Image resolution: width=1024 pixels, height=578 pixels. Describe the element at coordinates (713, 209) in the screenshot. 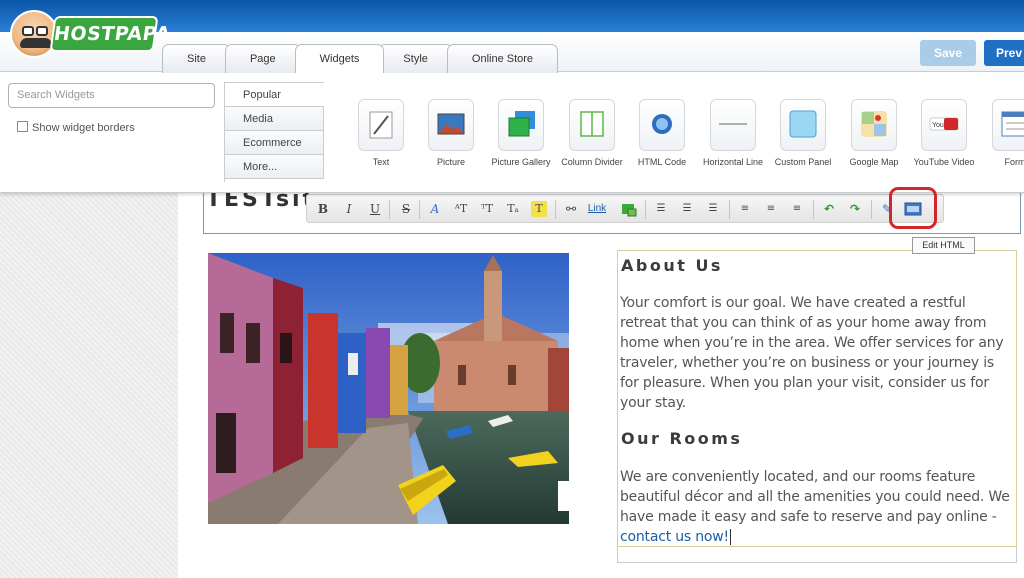

I see `indent-icon: ☰` at that location.